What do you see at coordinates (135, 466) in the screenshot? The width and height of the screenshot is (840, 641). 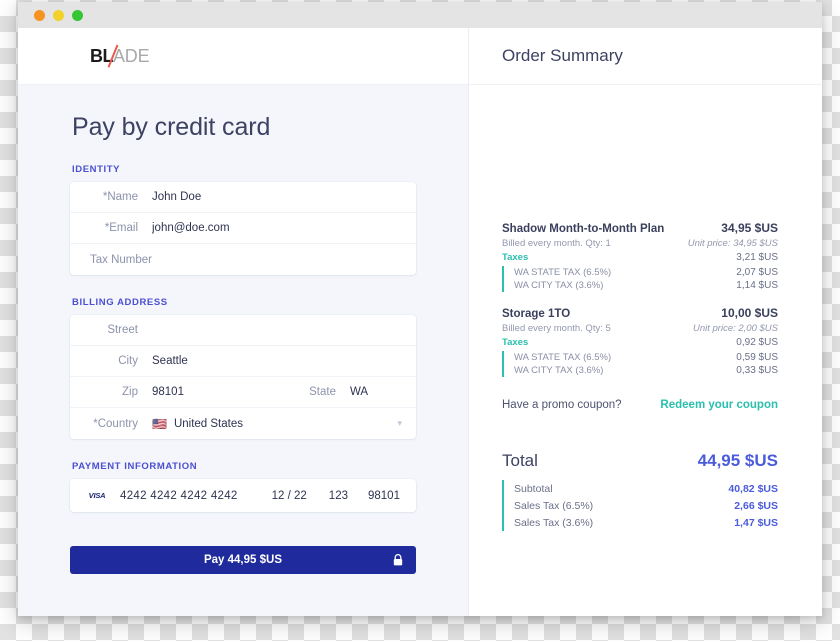 I see `section-label-payment-information: PAYMENT INFORMATION` at bounding box center [135, 466].